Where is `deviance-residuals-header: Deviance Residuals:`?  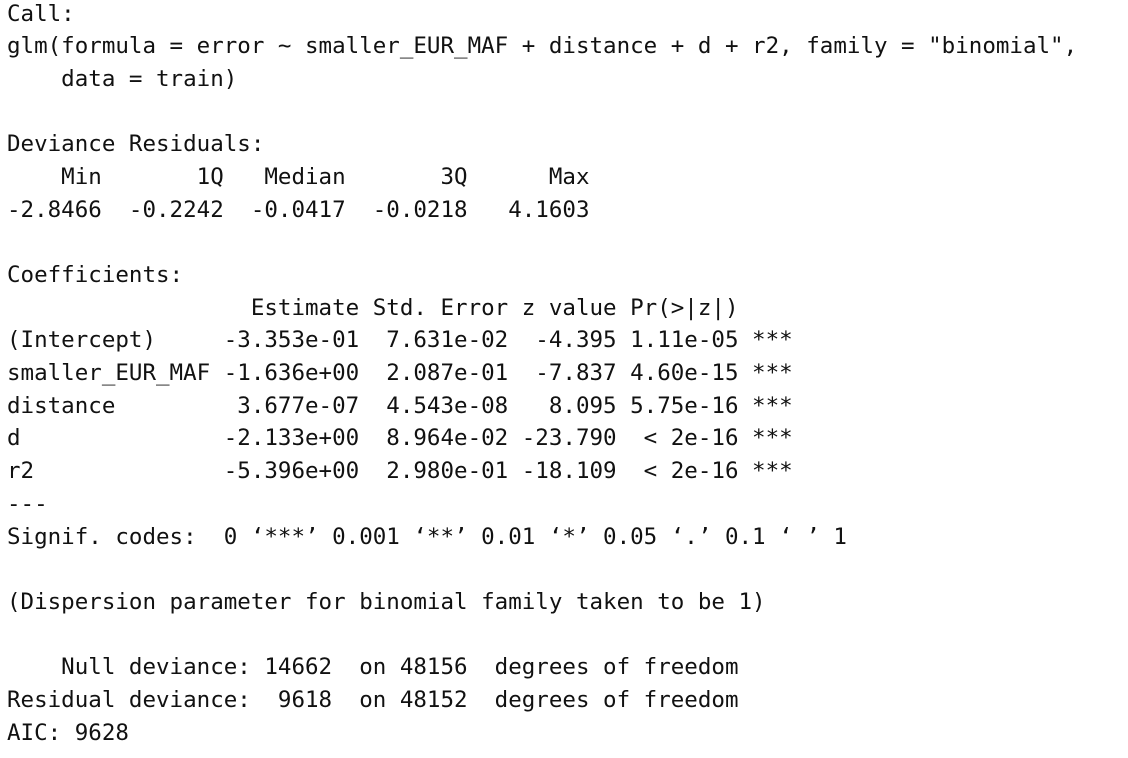
deviance-residuals-header: Deviance Residuals: is located at coordinates (136, 144).